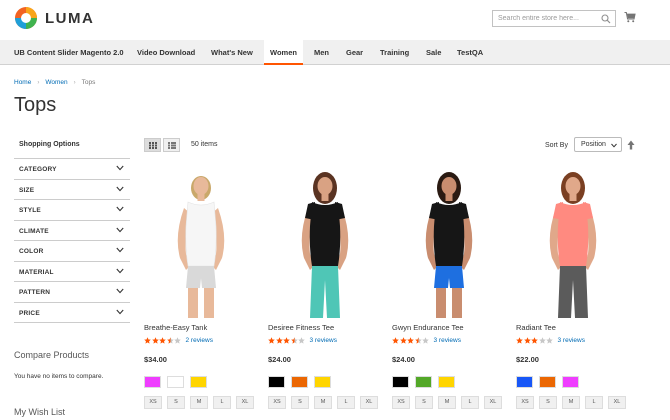  I want to click on breadcrumb-women: Women, so click(56, 82).